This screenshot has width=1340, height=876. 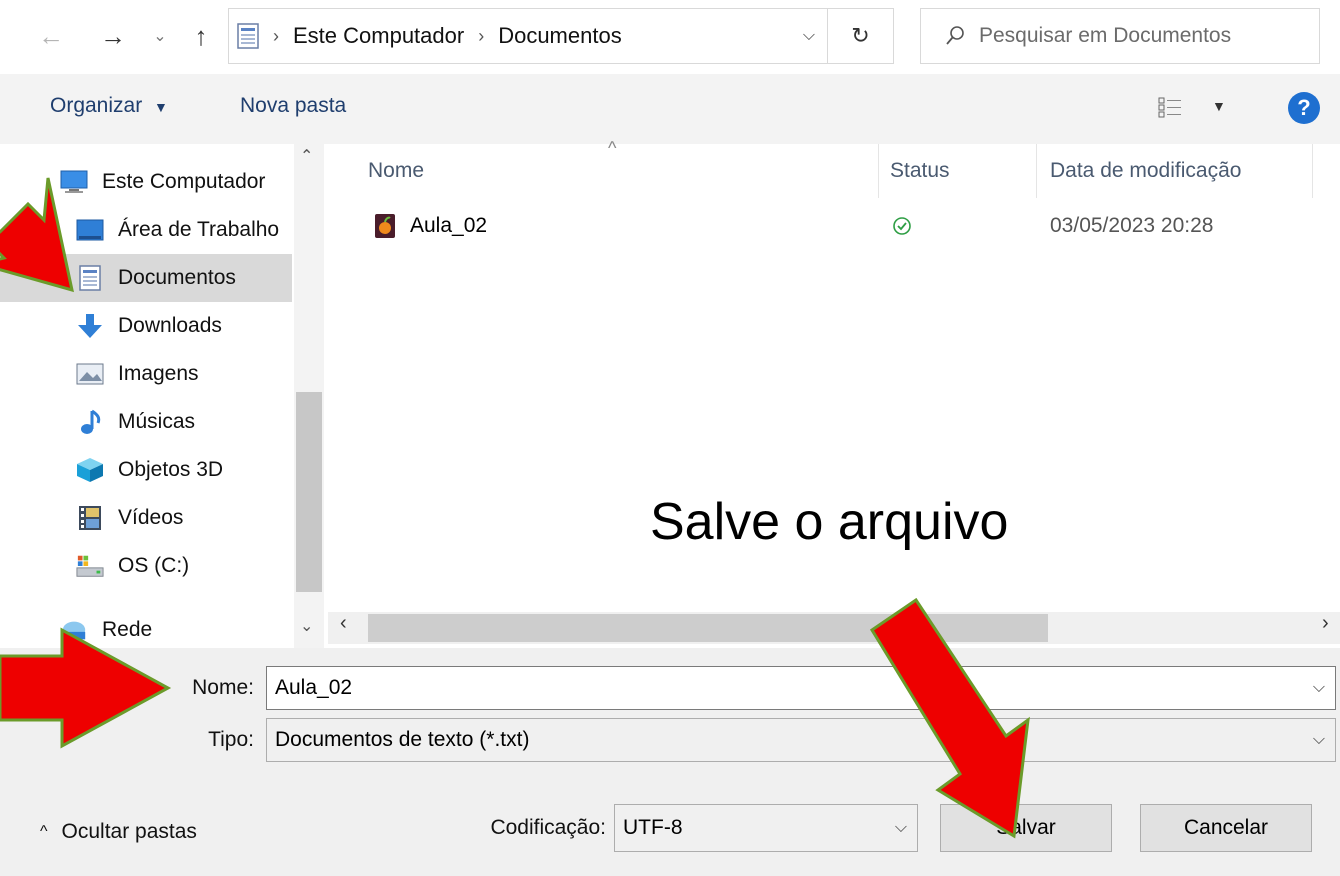 I want to click on sidebar-item-label: OS (C:), so click(x=154, y=565).